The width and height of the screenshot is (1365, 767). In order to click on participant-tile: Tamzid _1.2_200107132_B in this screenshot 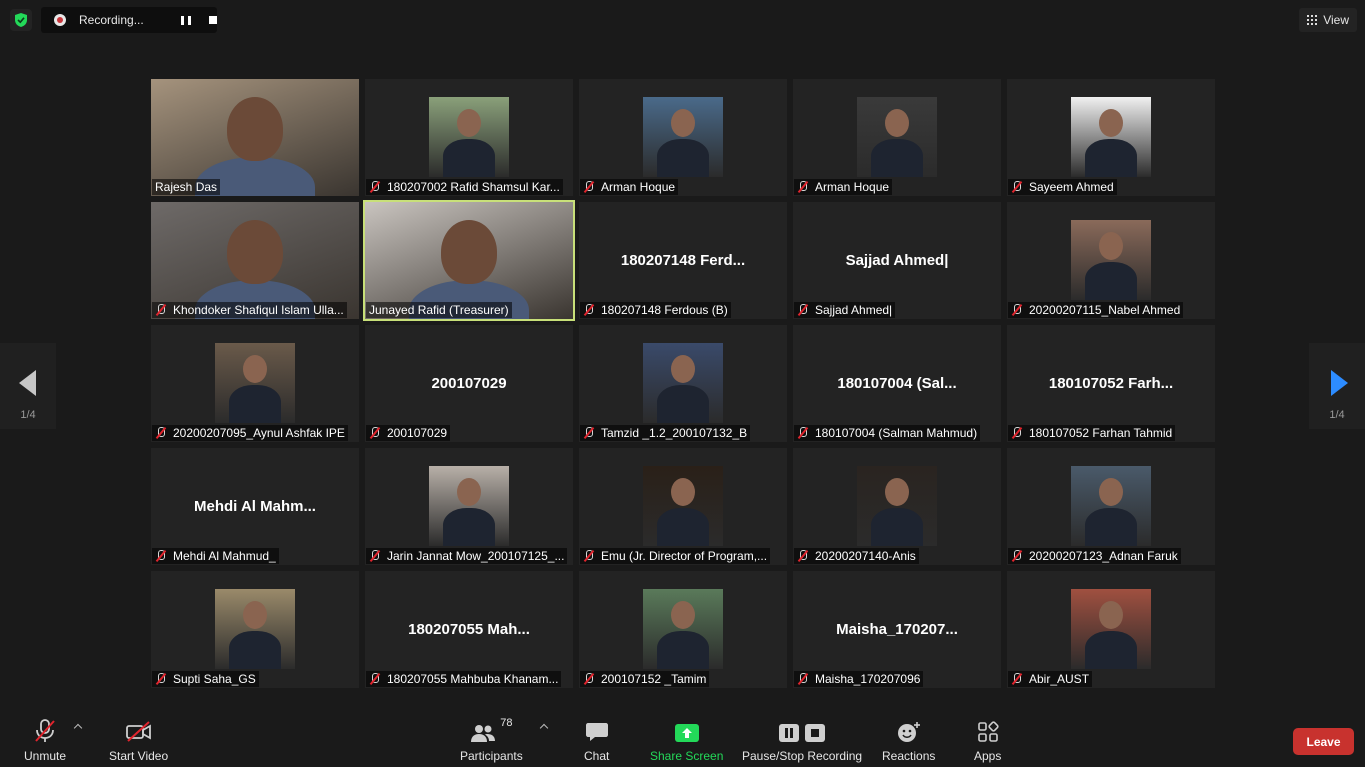, I will do `click(683, 383)`.